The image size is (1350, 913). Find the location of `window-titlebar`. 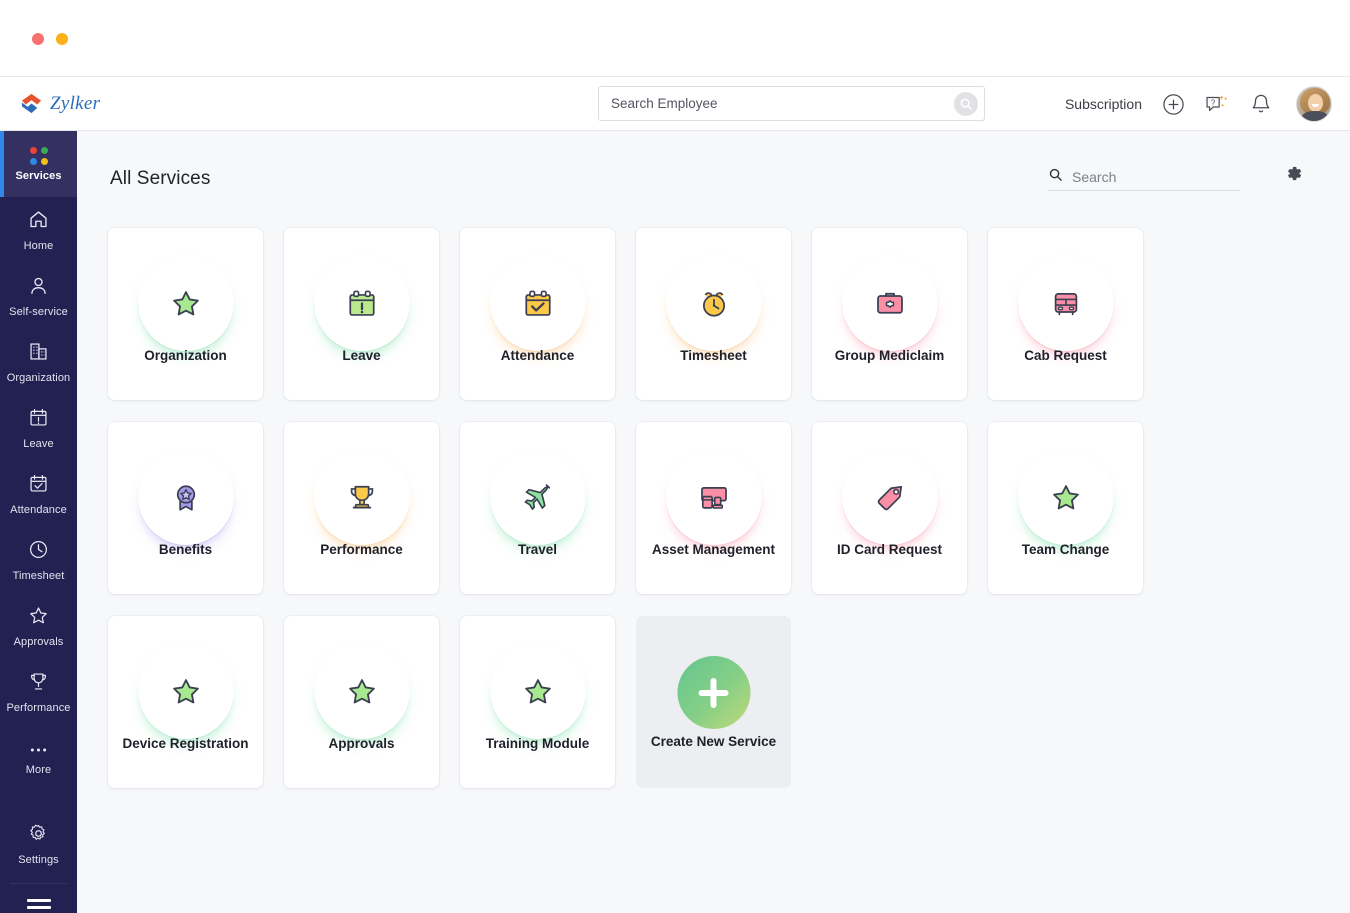

window-titlebar is located at coordinates (675, 38).